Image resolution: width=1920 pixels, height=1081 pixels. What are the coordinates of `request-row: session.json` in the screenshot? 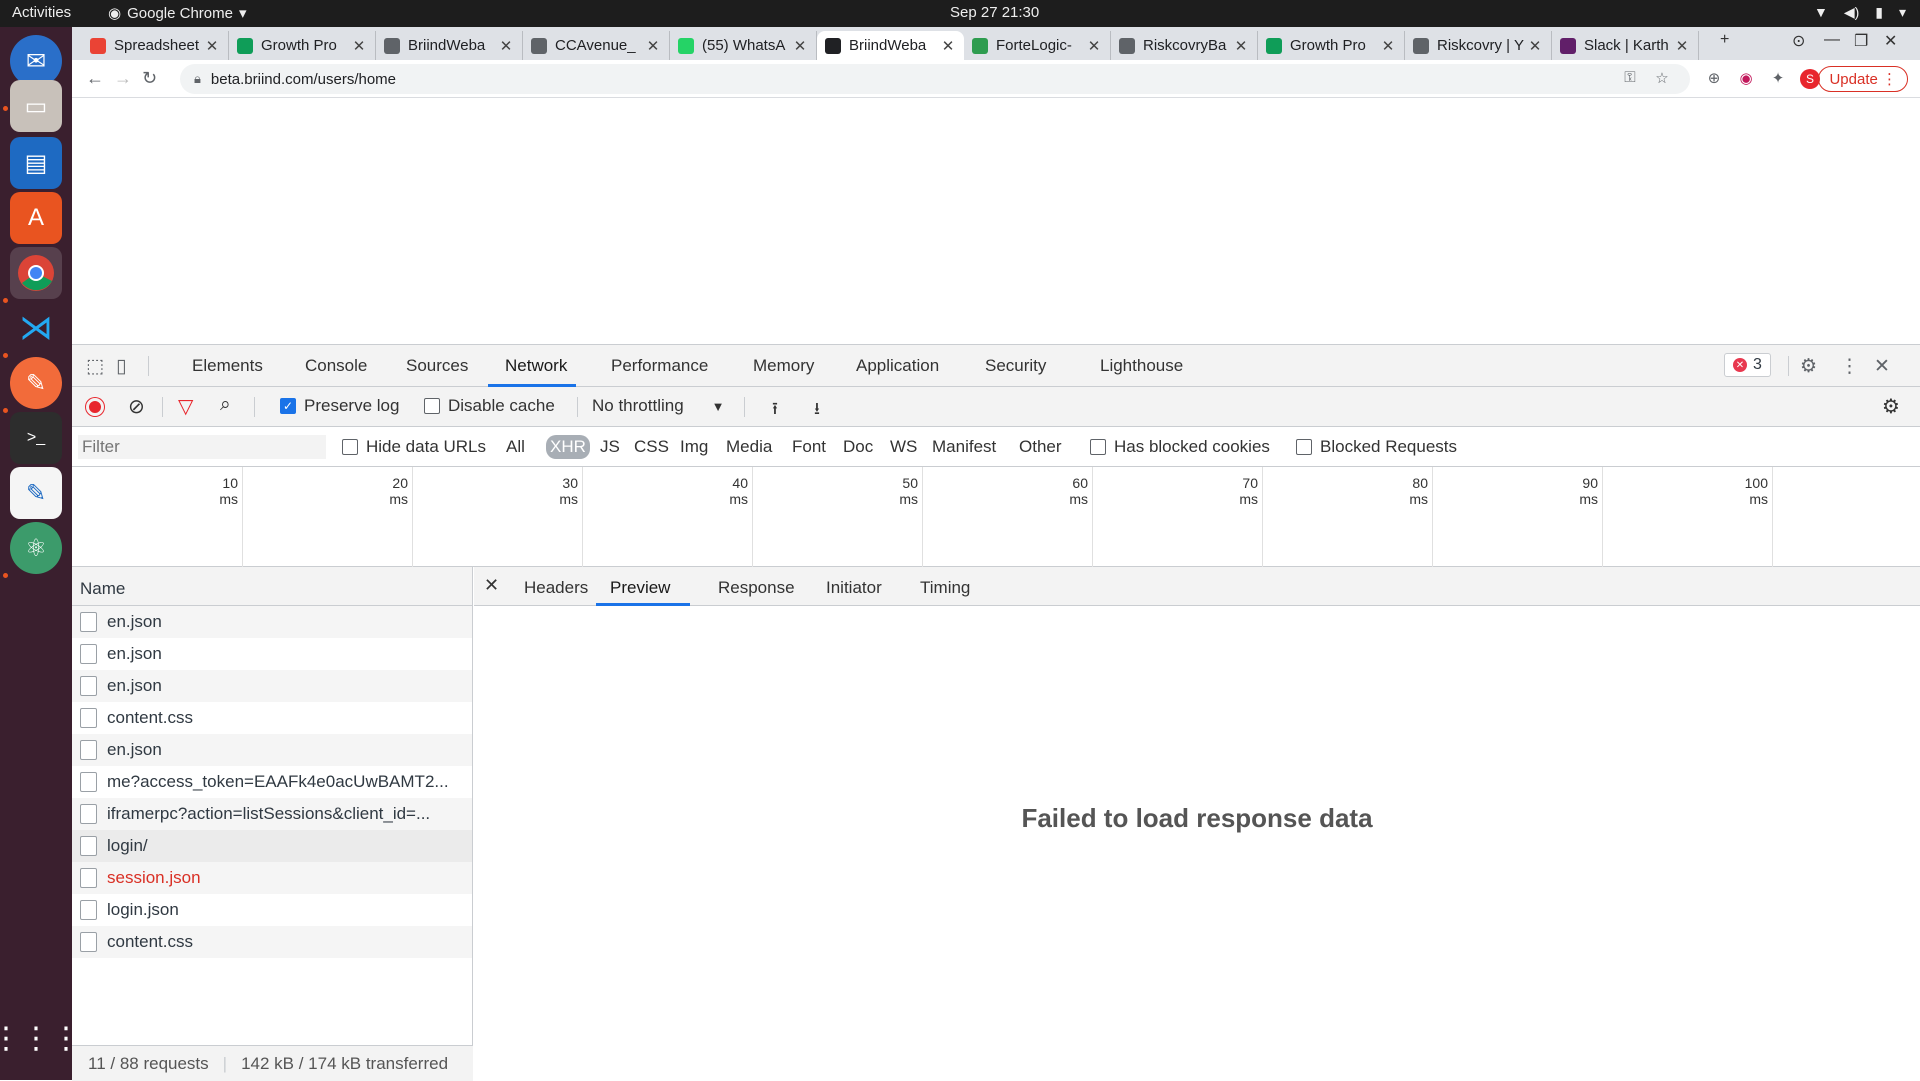 It's located at (272, 878).